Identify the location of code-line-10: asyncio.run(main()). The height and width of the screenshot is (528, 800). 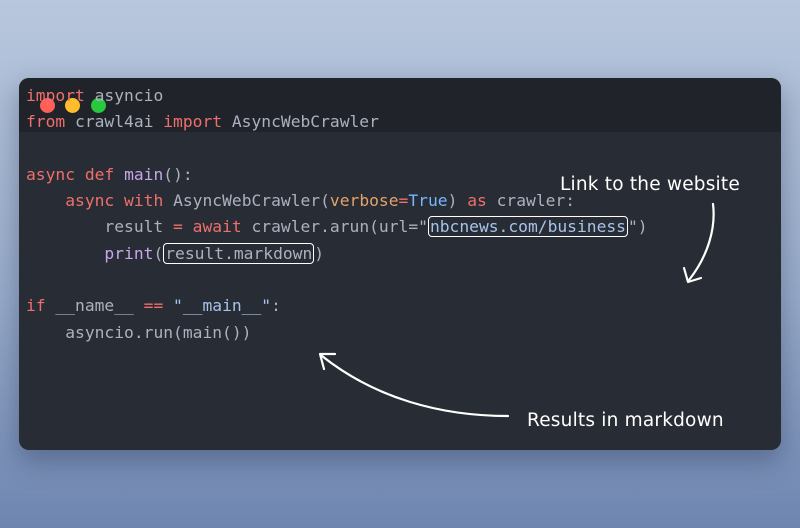
(337, 333).